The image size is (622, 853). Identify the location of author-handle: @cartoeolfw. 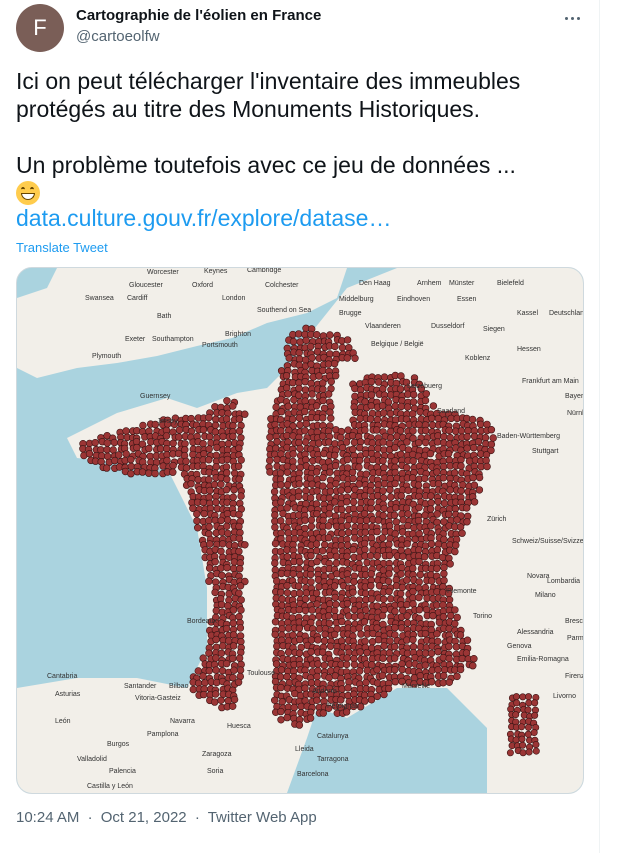
(118, 36).